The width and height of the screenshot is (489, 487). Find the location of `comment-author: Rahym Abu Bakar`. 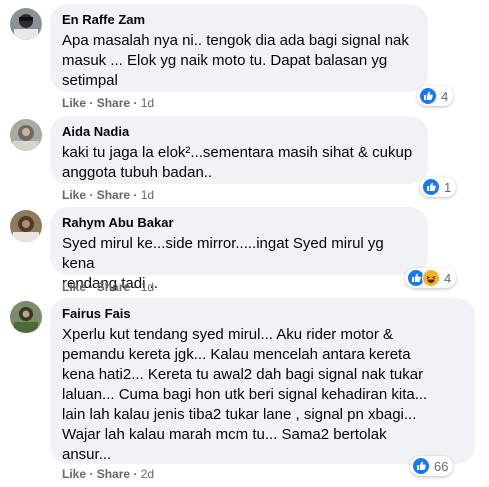

comment-author: Rahym Abu Bakar is located at coordinates (239, 222).